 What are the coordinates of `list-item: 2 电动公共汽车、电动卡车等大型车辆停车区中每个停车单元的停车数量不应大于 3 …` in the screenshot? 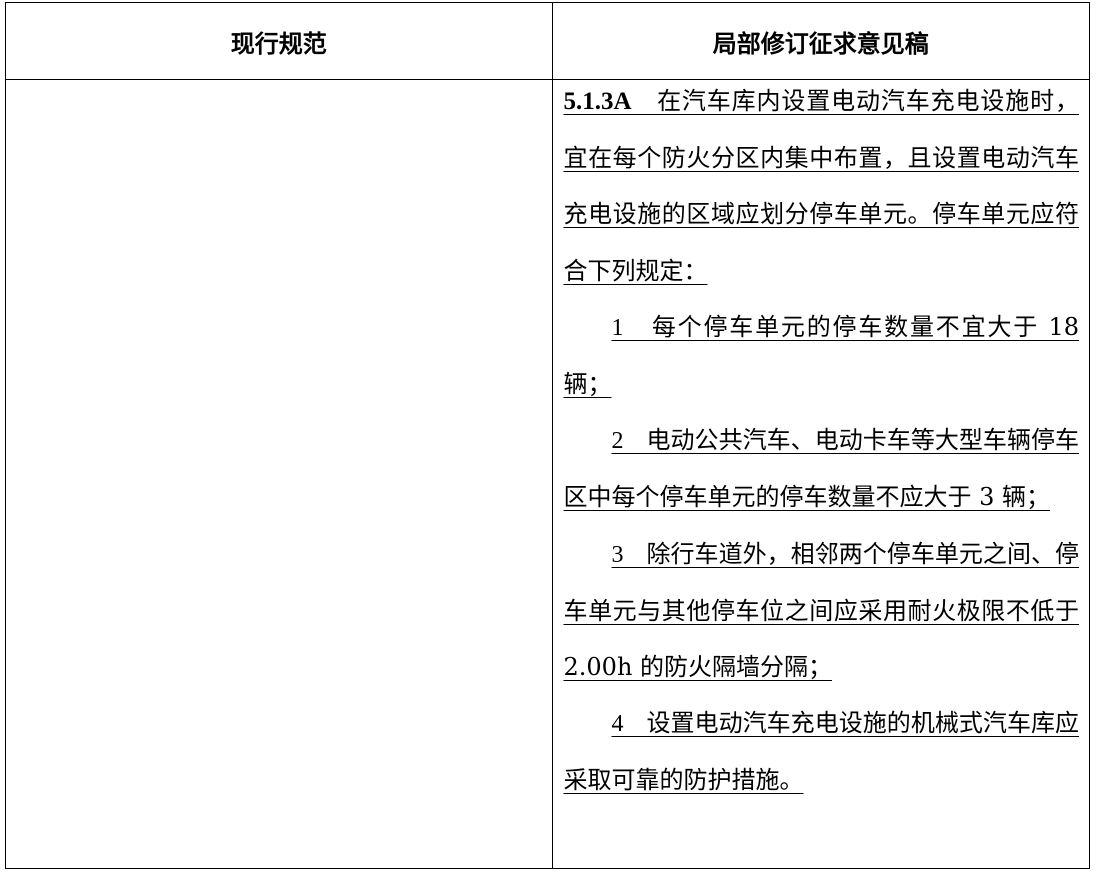 It's located at (822, 468).